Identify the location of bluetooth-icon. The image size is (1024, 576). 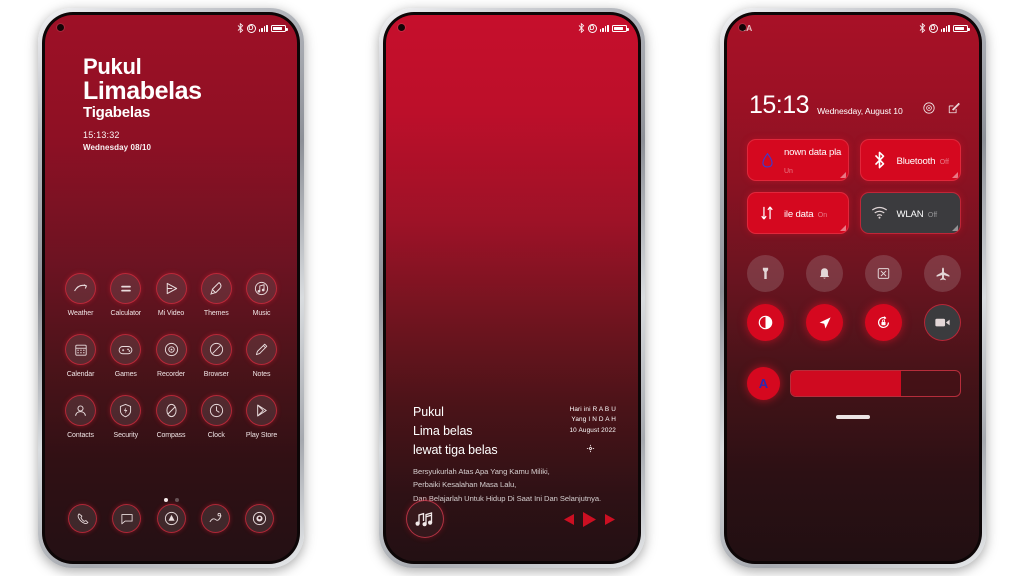
(581, 28).